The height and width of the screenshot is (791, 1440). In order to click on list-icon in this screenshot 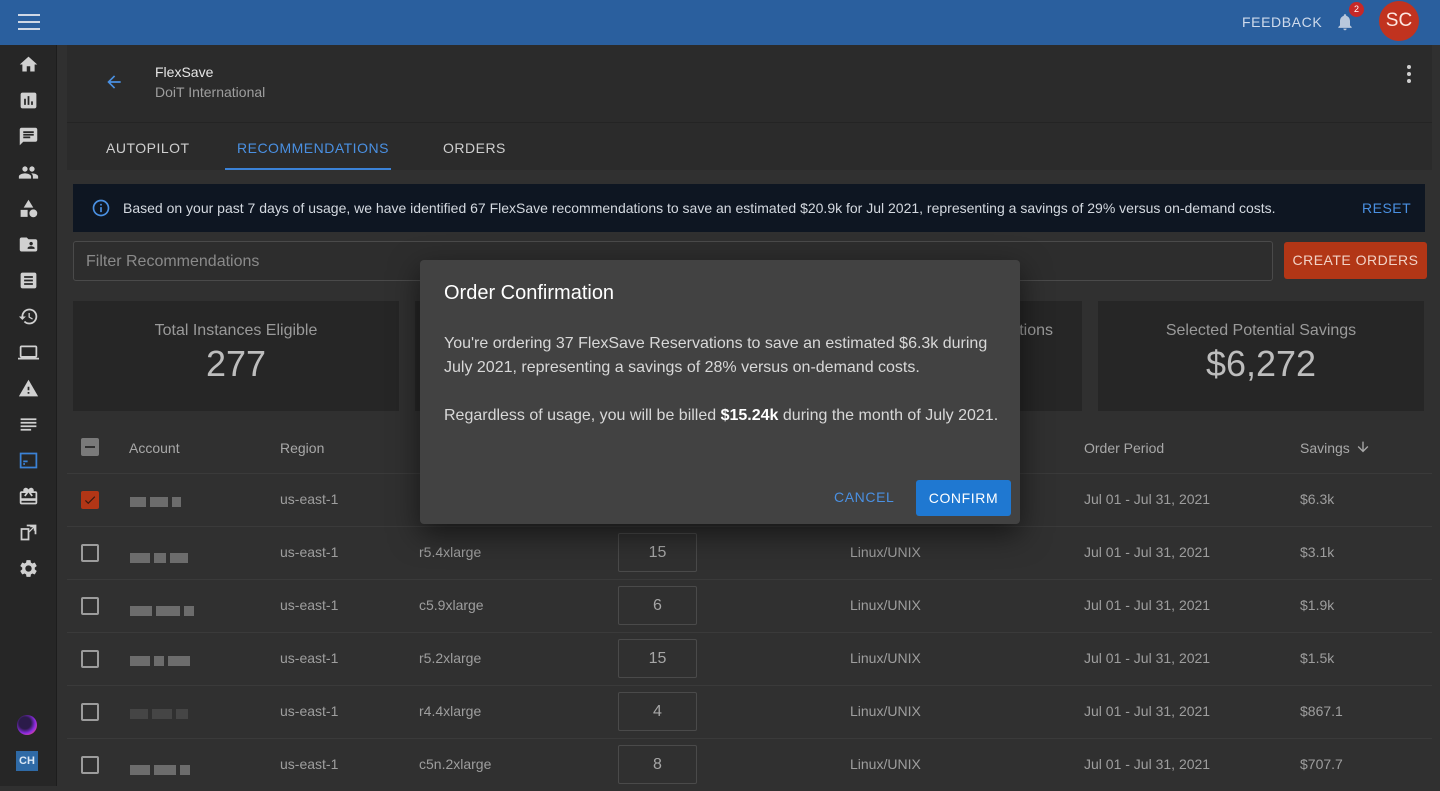, I will do `click(28, 424)`.